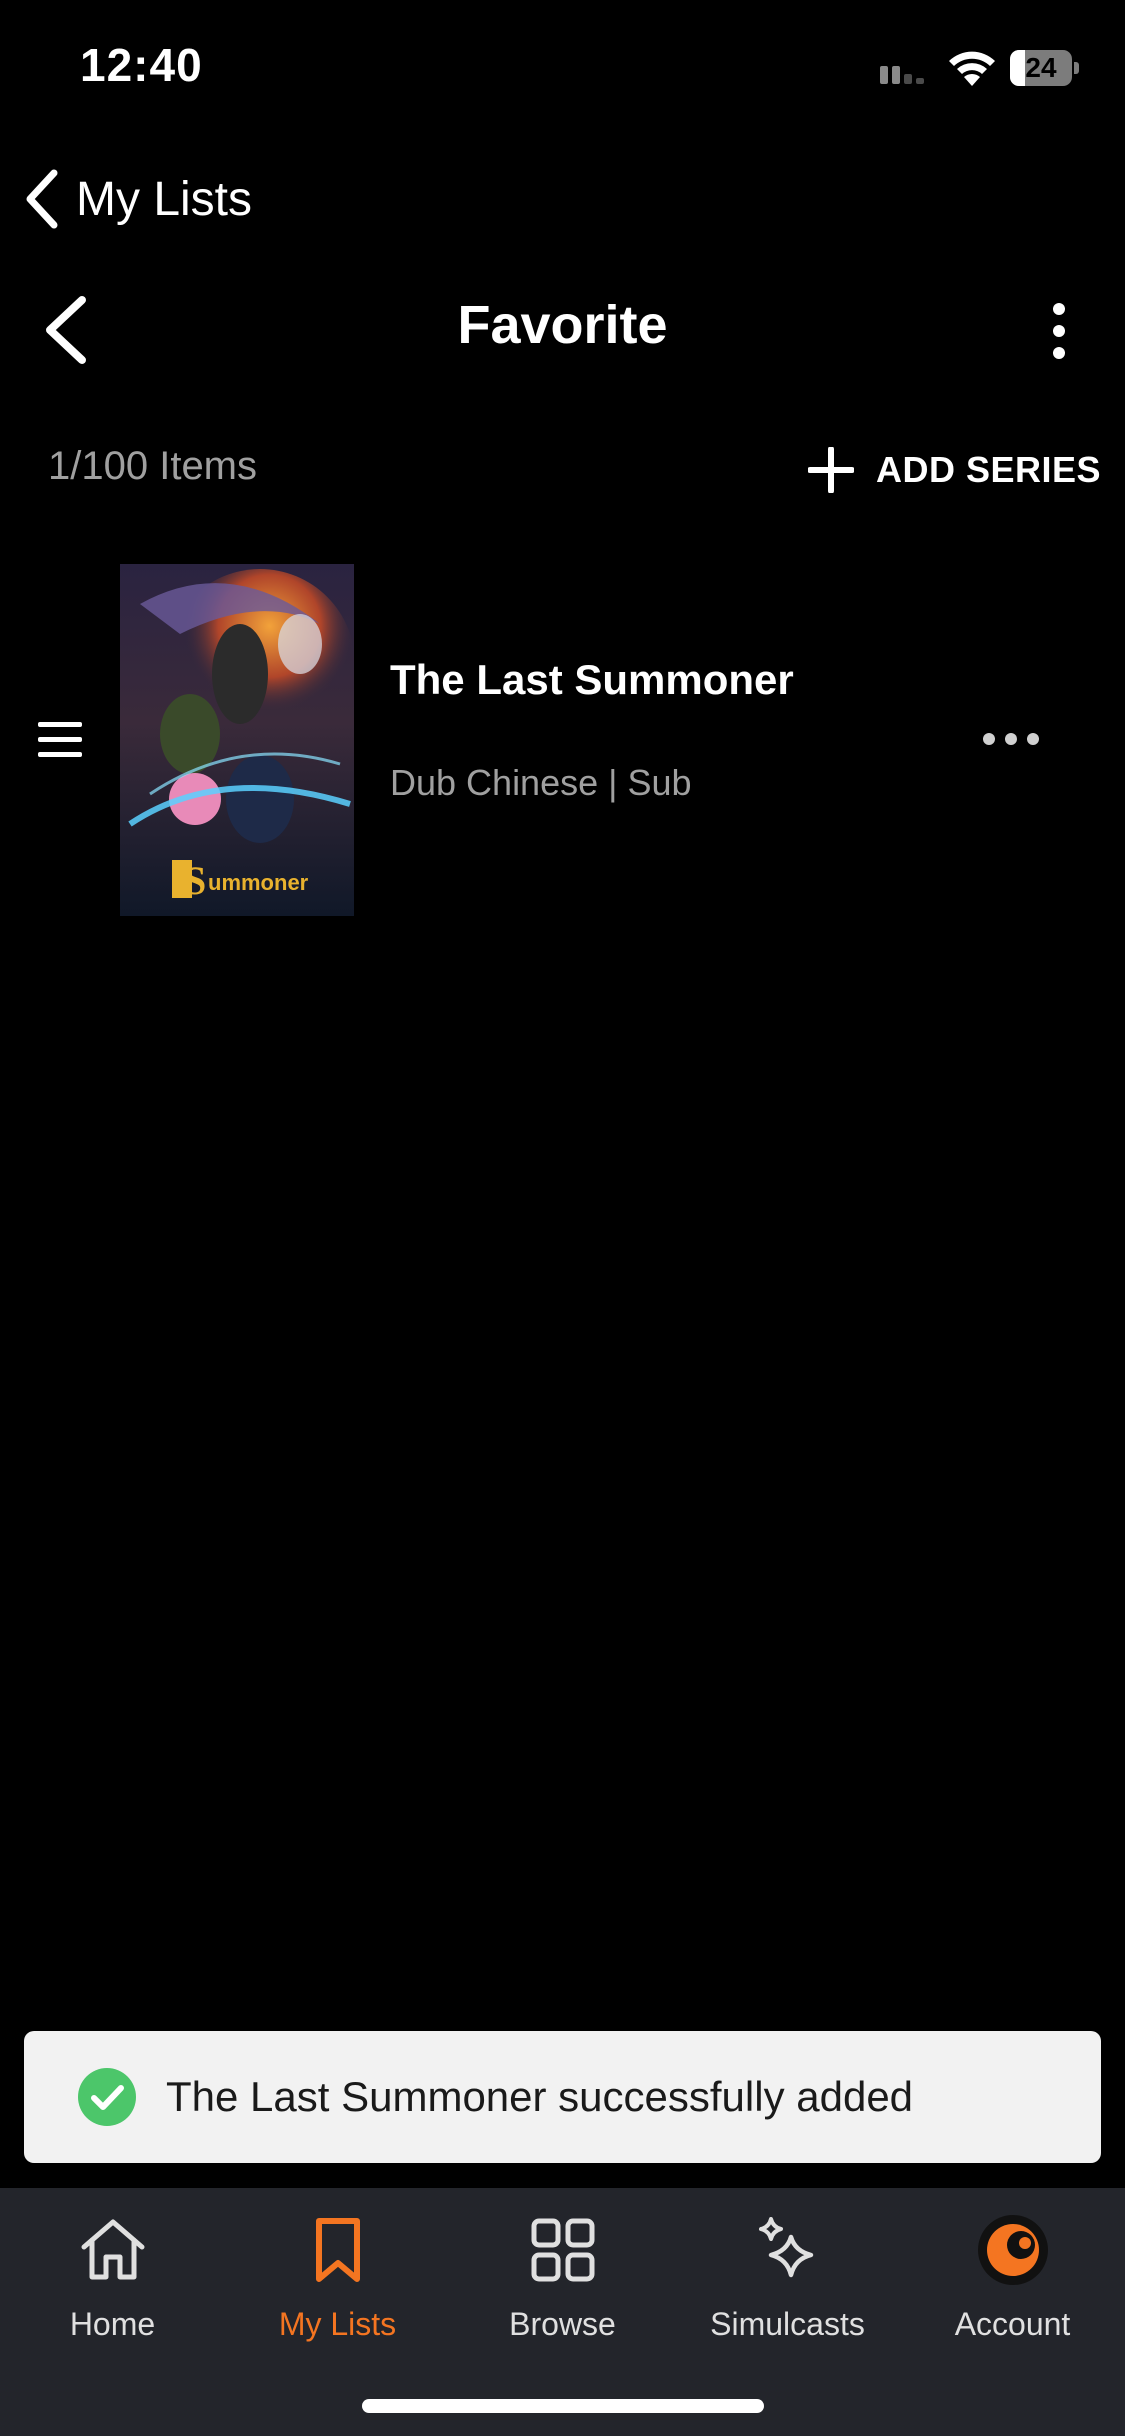  What do you see at coordinates (107, 2097) in the screenshot?
I see `check-circle-icon` at bounding box center [107, 2097].